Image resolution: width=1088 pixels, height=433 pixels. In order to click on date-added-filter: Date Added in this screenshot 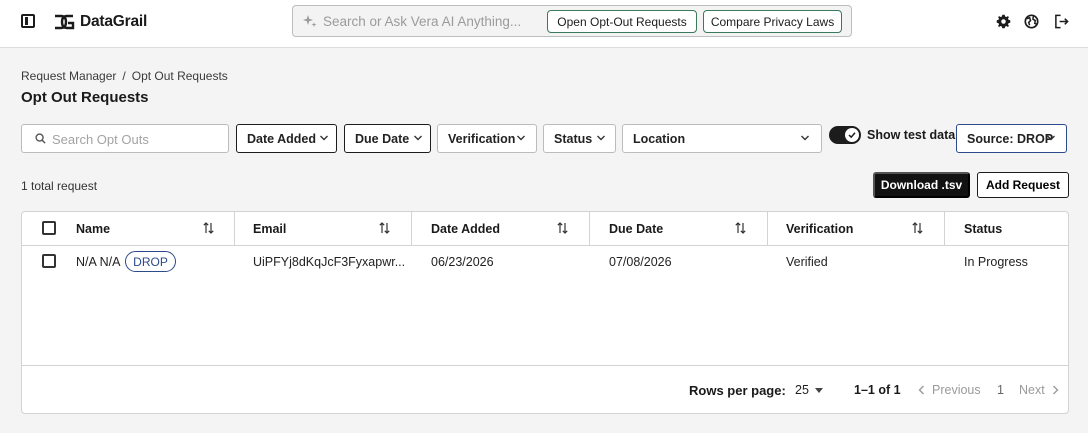, I will do `click(286, 138)`.